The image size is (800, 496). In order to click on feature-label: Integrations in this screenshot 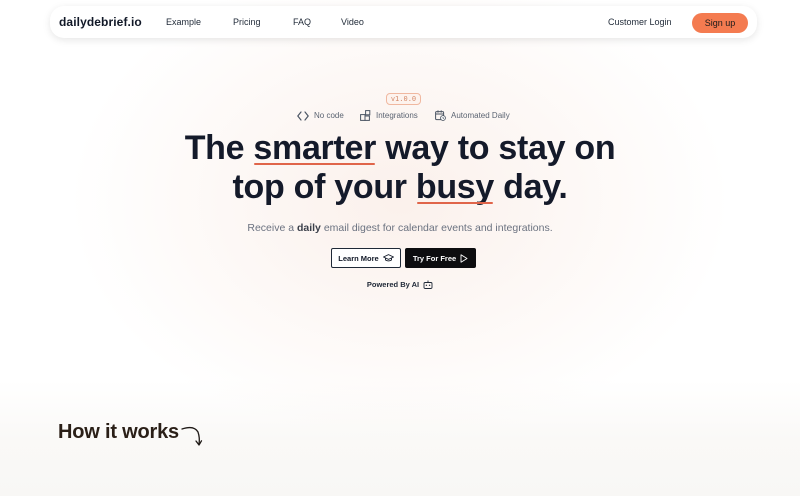, I will do `click(397, 115)`.